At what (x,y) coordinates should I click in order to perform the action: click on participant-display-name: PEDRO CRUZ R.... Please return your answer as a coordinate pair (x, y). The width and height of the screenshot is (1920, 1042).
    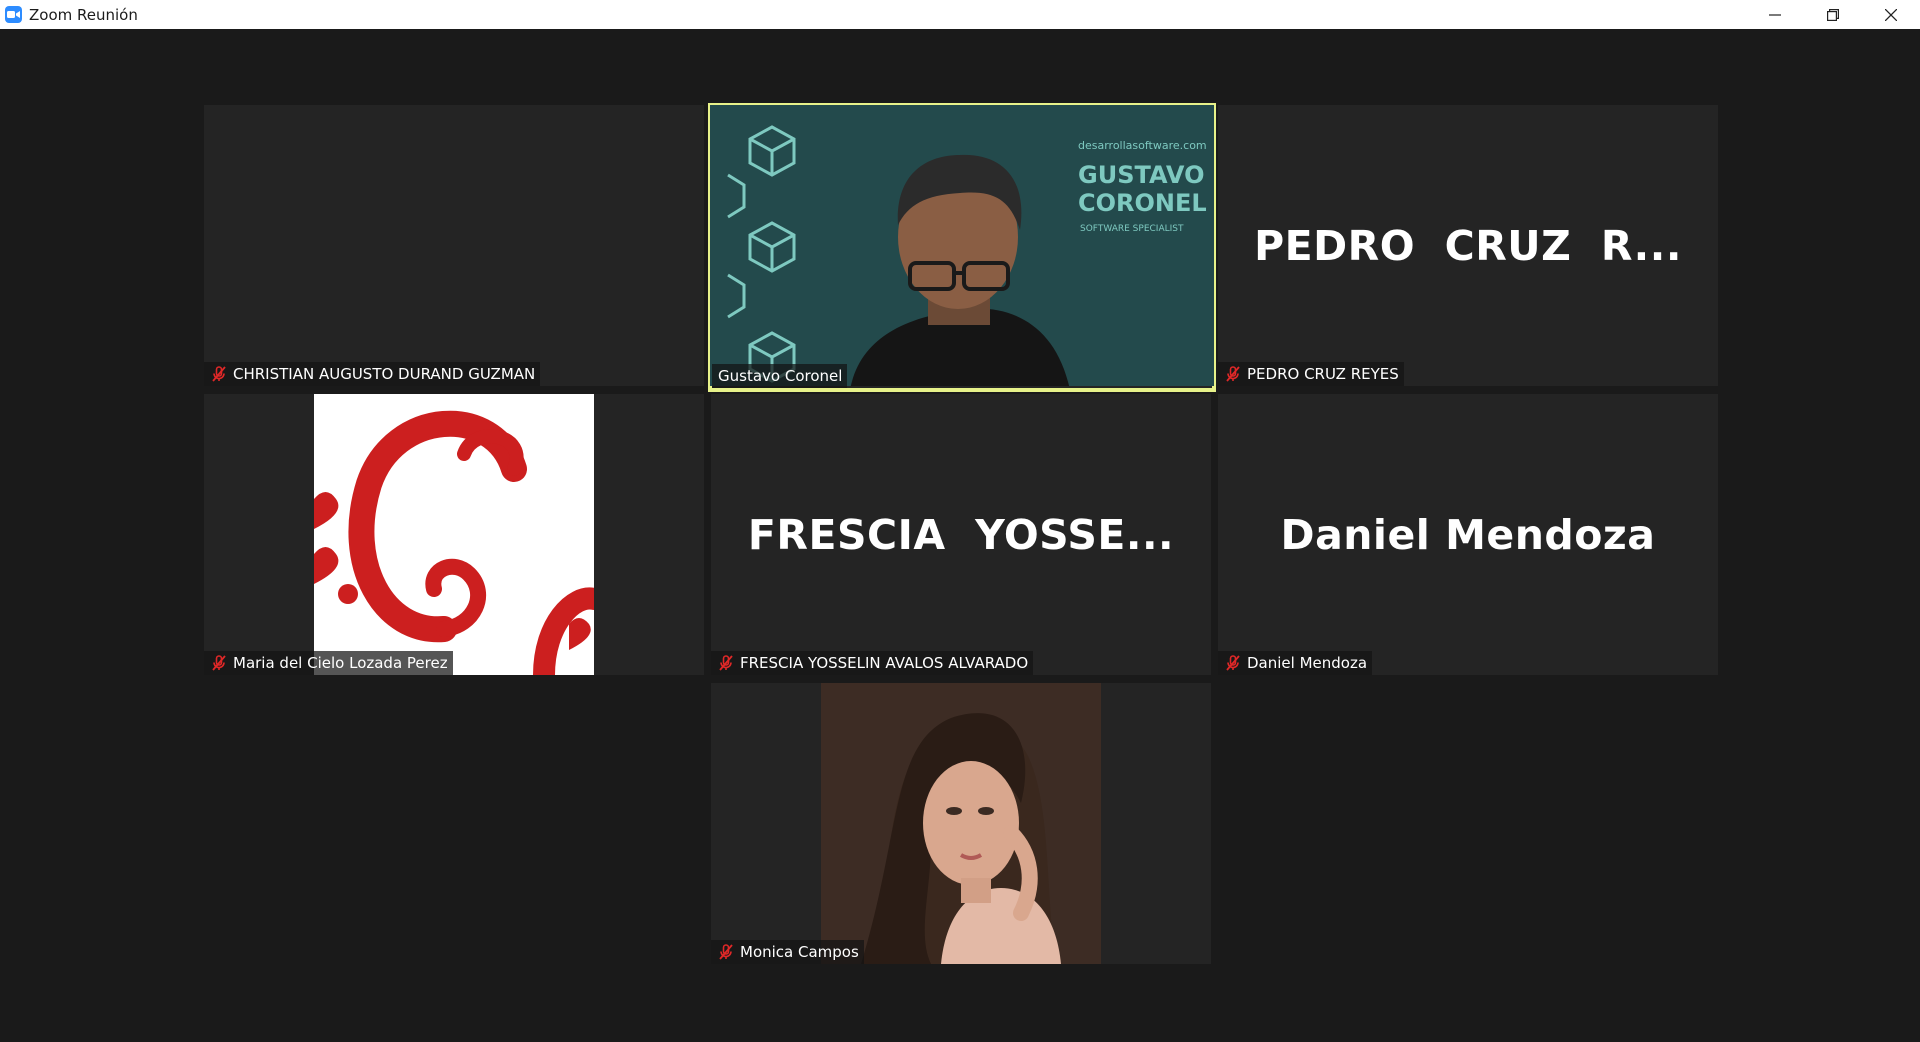
    Looking at the image, I should click on (1468, 245).